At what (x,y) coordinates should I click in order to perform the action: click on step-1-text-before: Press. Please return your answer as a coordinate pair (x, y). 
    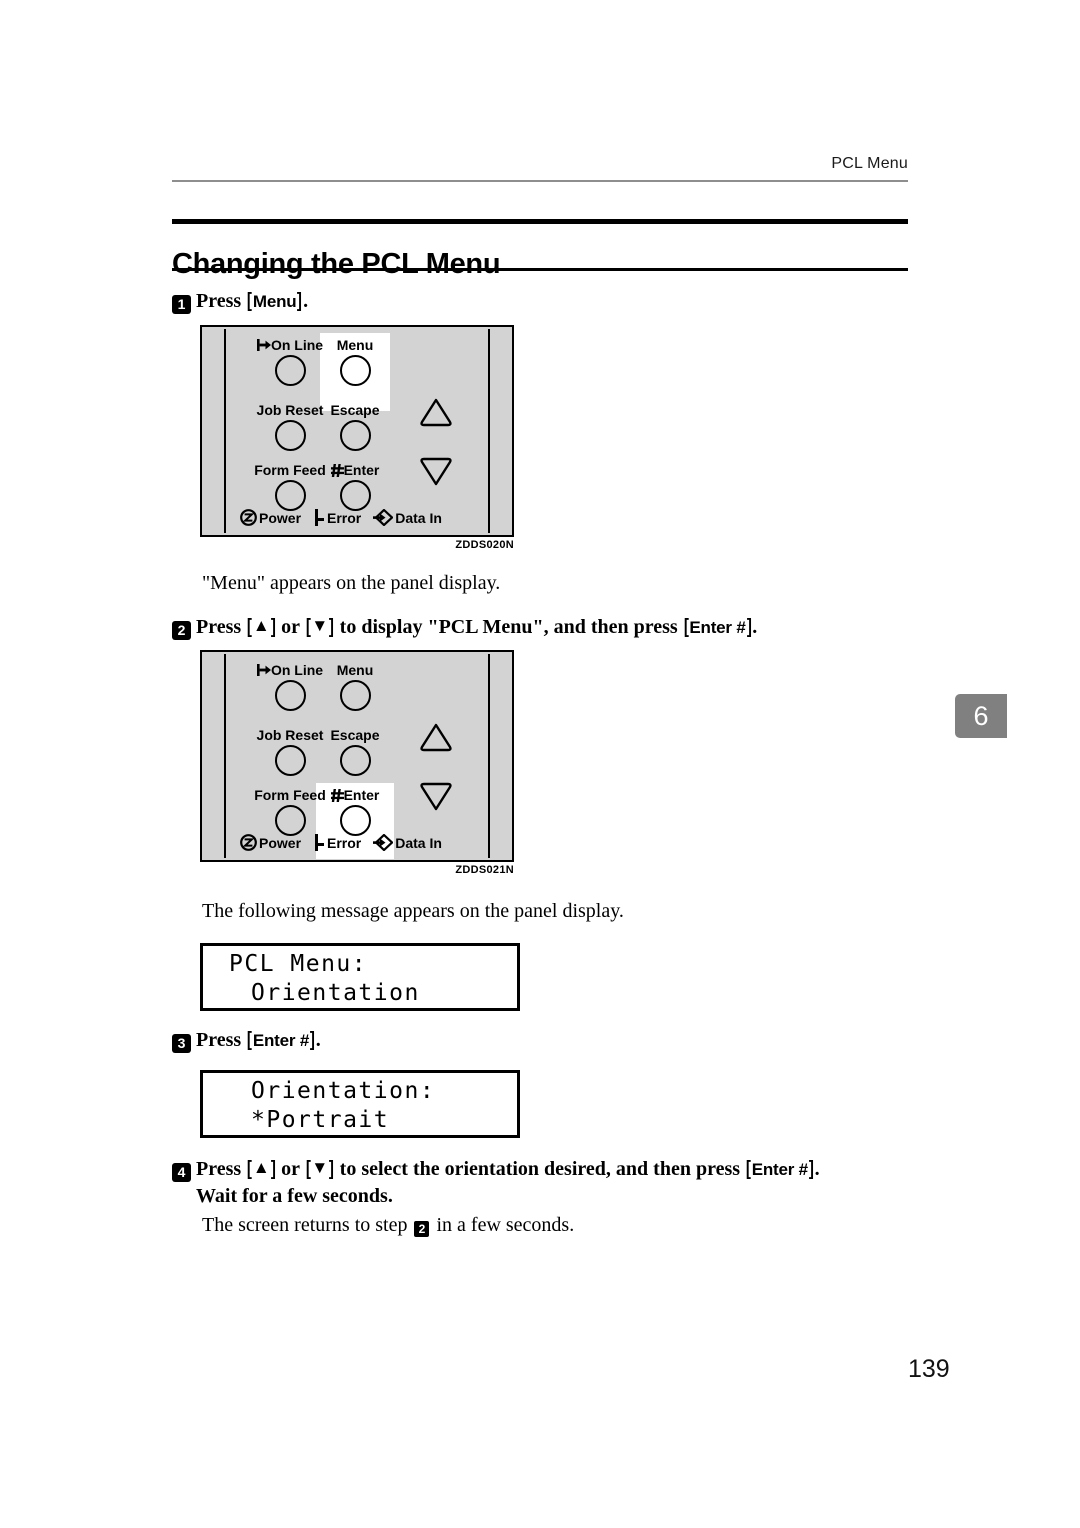
    Looking at the image, I should click on (221, 301).